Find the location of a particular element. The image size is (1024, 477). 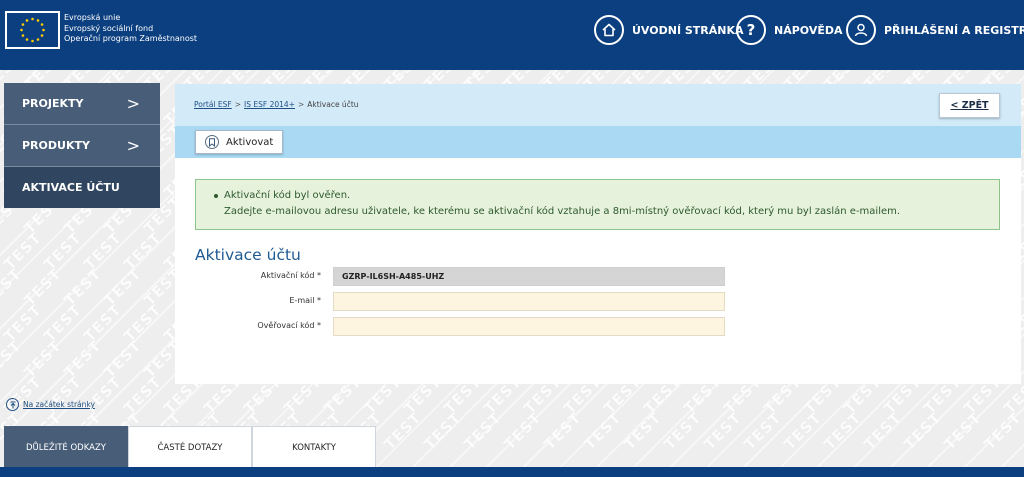

verification-code-label: Ověřovací kód * is located at coordinates (289, 325).